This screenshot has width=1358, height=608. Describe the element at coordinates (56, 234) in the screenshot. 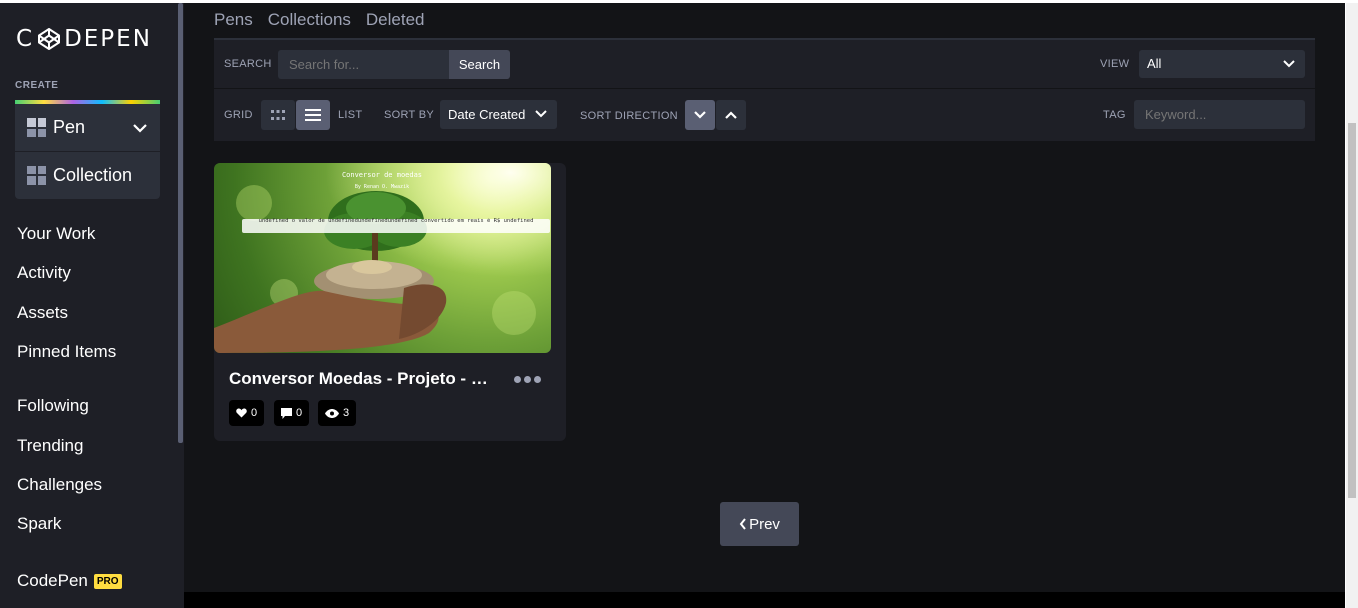

I see `sidebar-item-your-work: Your Work` at that location.